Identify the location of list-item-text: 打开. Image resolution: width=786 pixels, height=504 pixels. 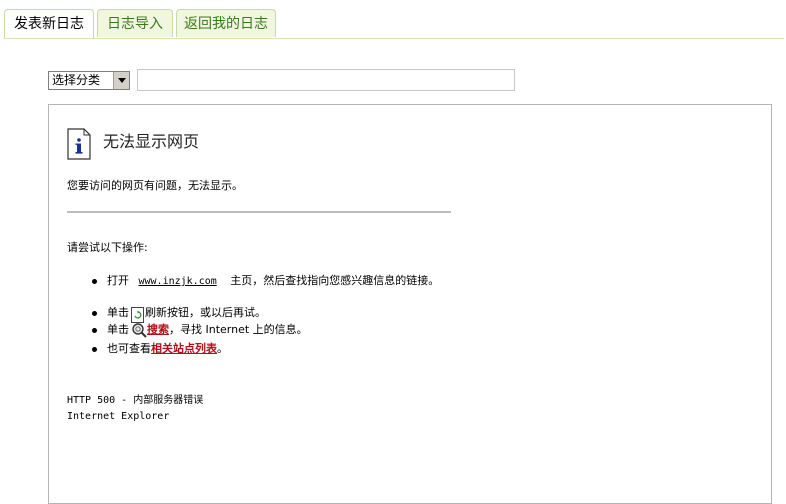
(118, 280).